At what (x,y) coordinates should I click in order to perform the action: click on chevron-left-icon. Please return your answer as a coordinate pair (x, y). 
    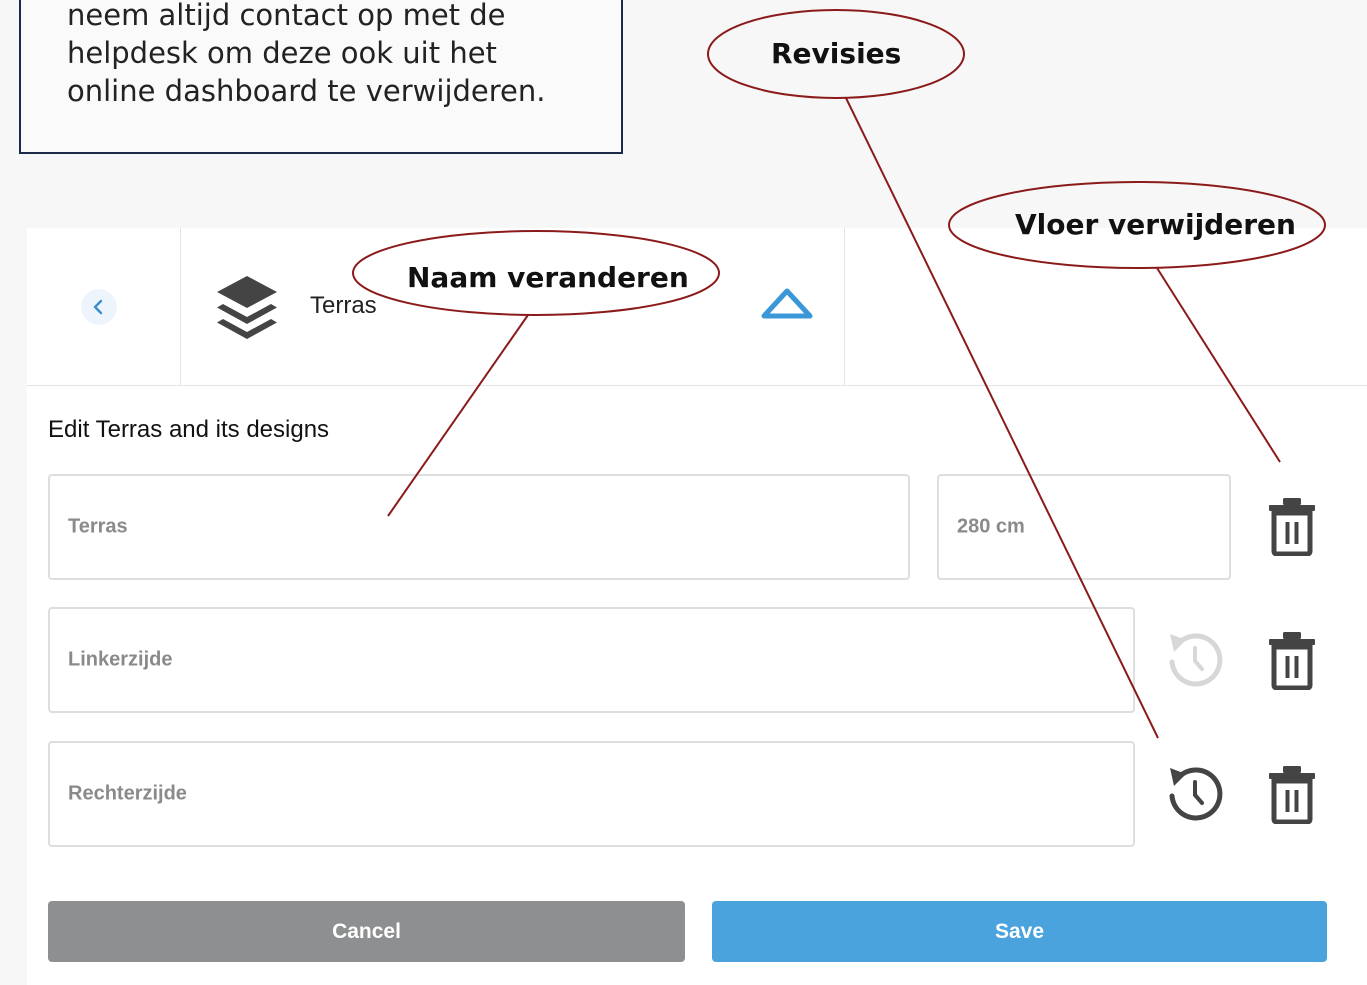
    Looking at the image, I should click on (98, 307).